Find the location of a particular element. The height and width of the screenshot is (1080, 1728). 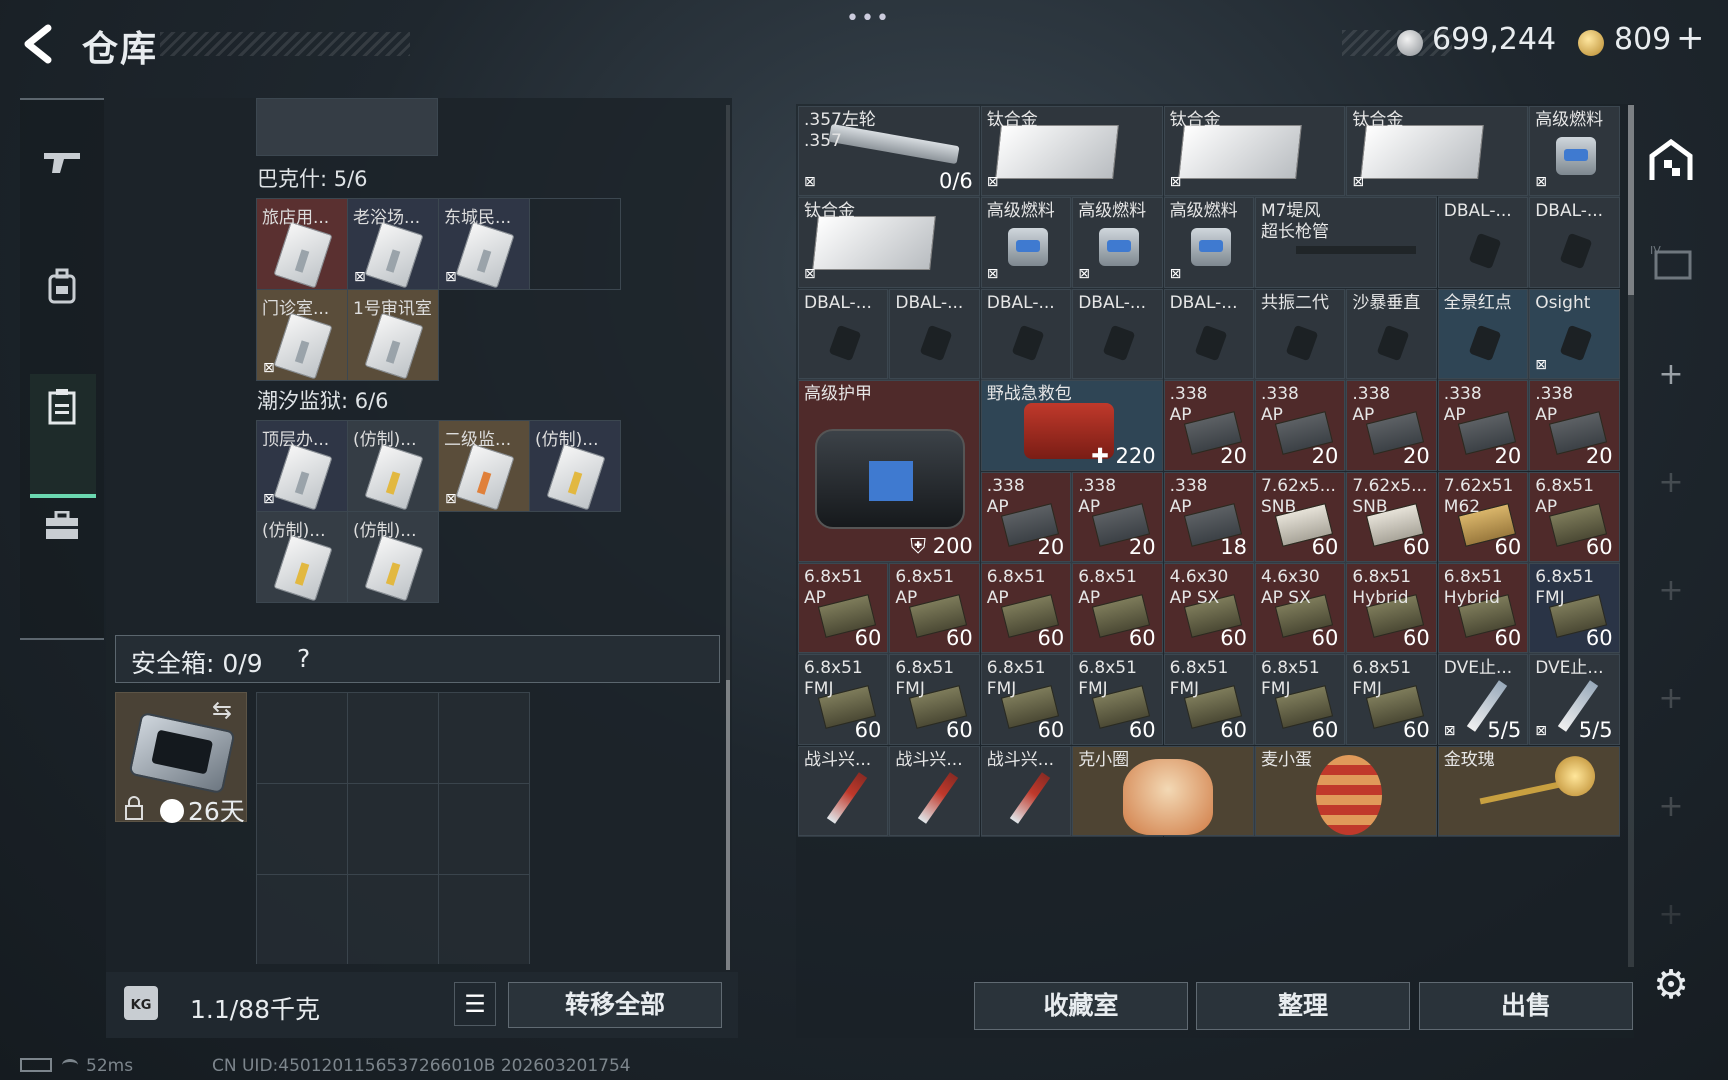

warehouse-scrollbar-thumb is located at coordinates (1631, 200).